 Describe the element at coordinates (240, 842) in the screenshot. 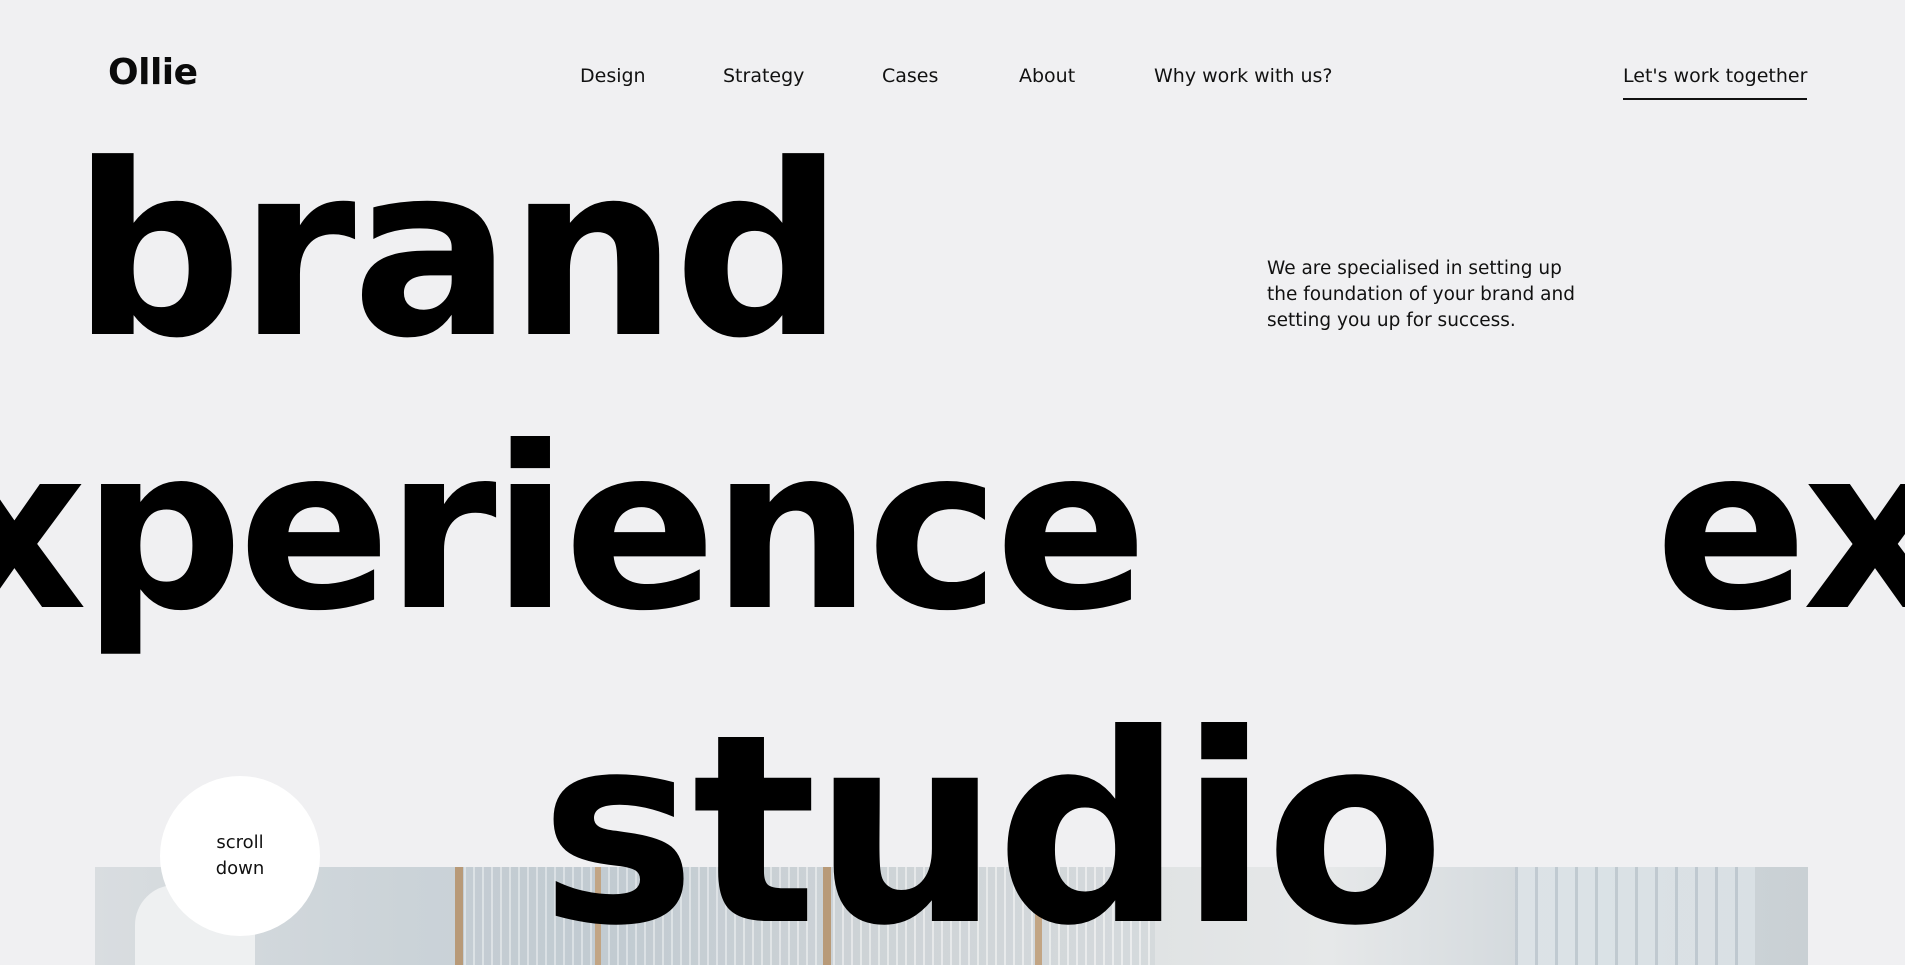

I see `scroll-label-line-1: scroll` at that location.